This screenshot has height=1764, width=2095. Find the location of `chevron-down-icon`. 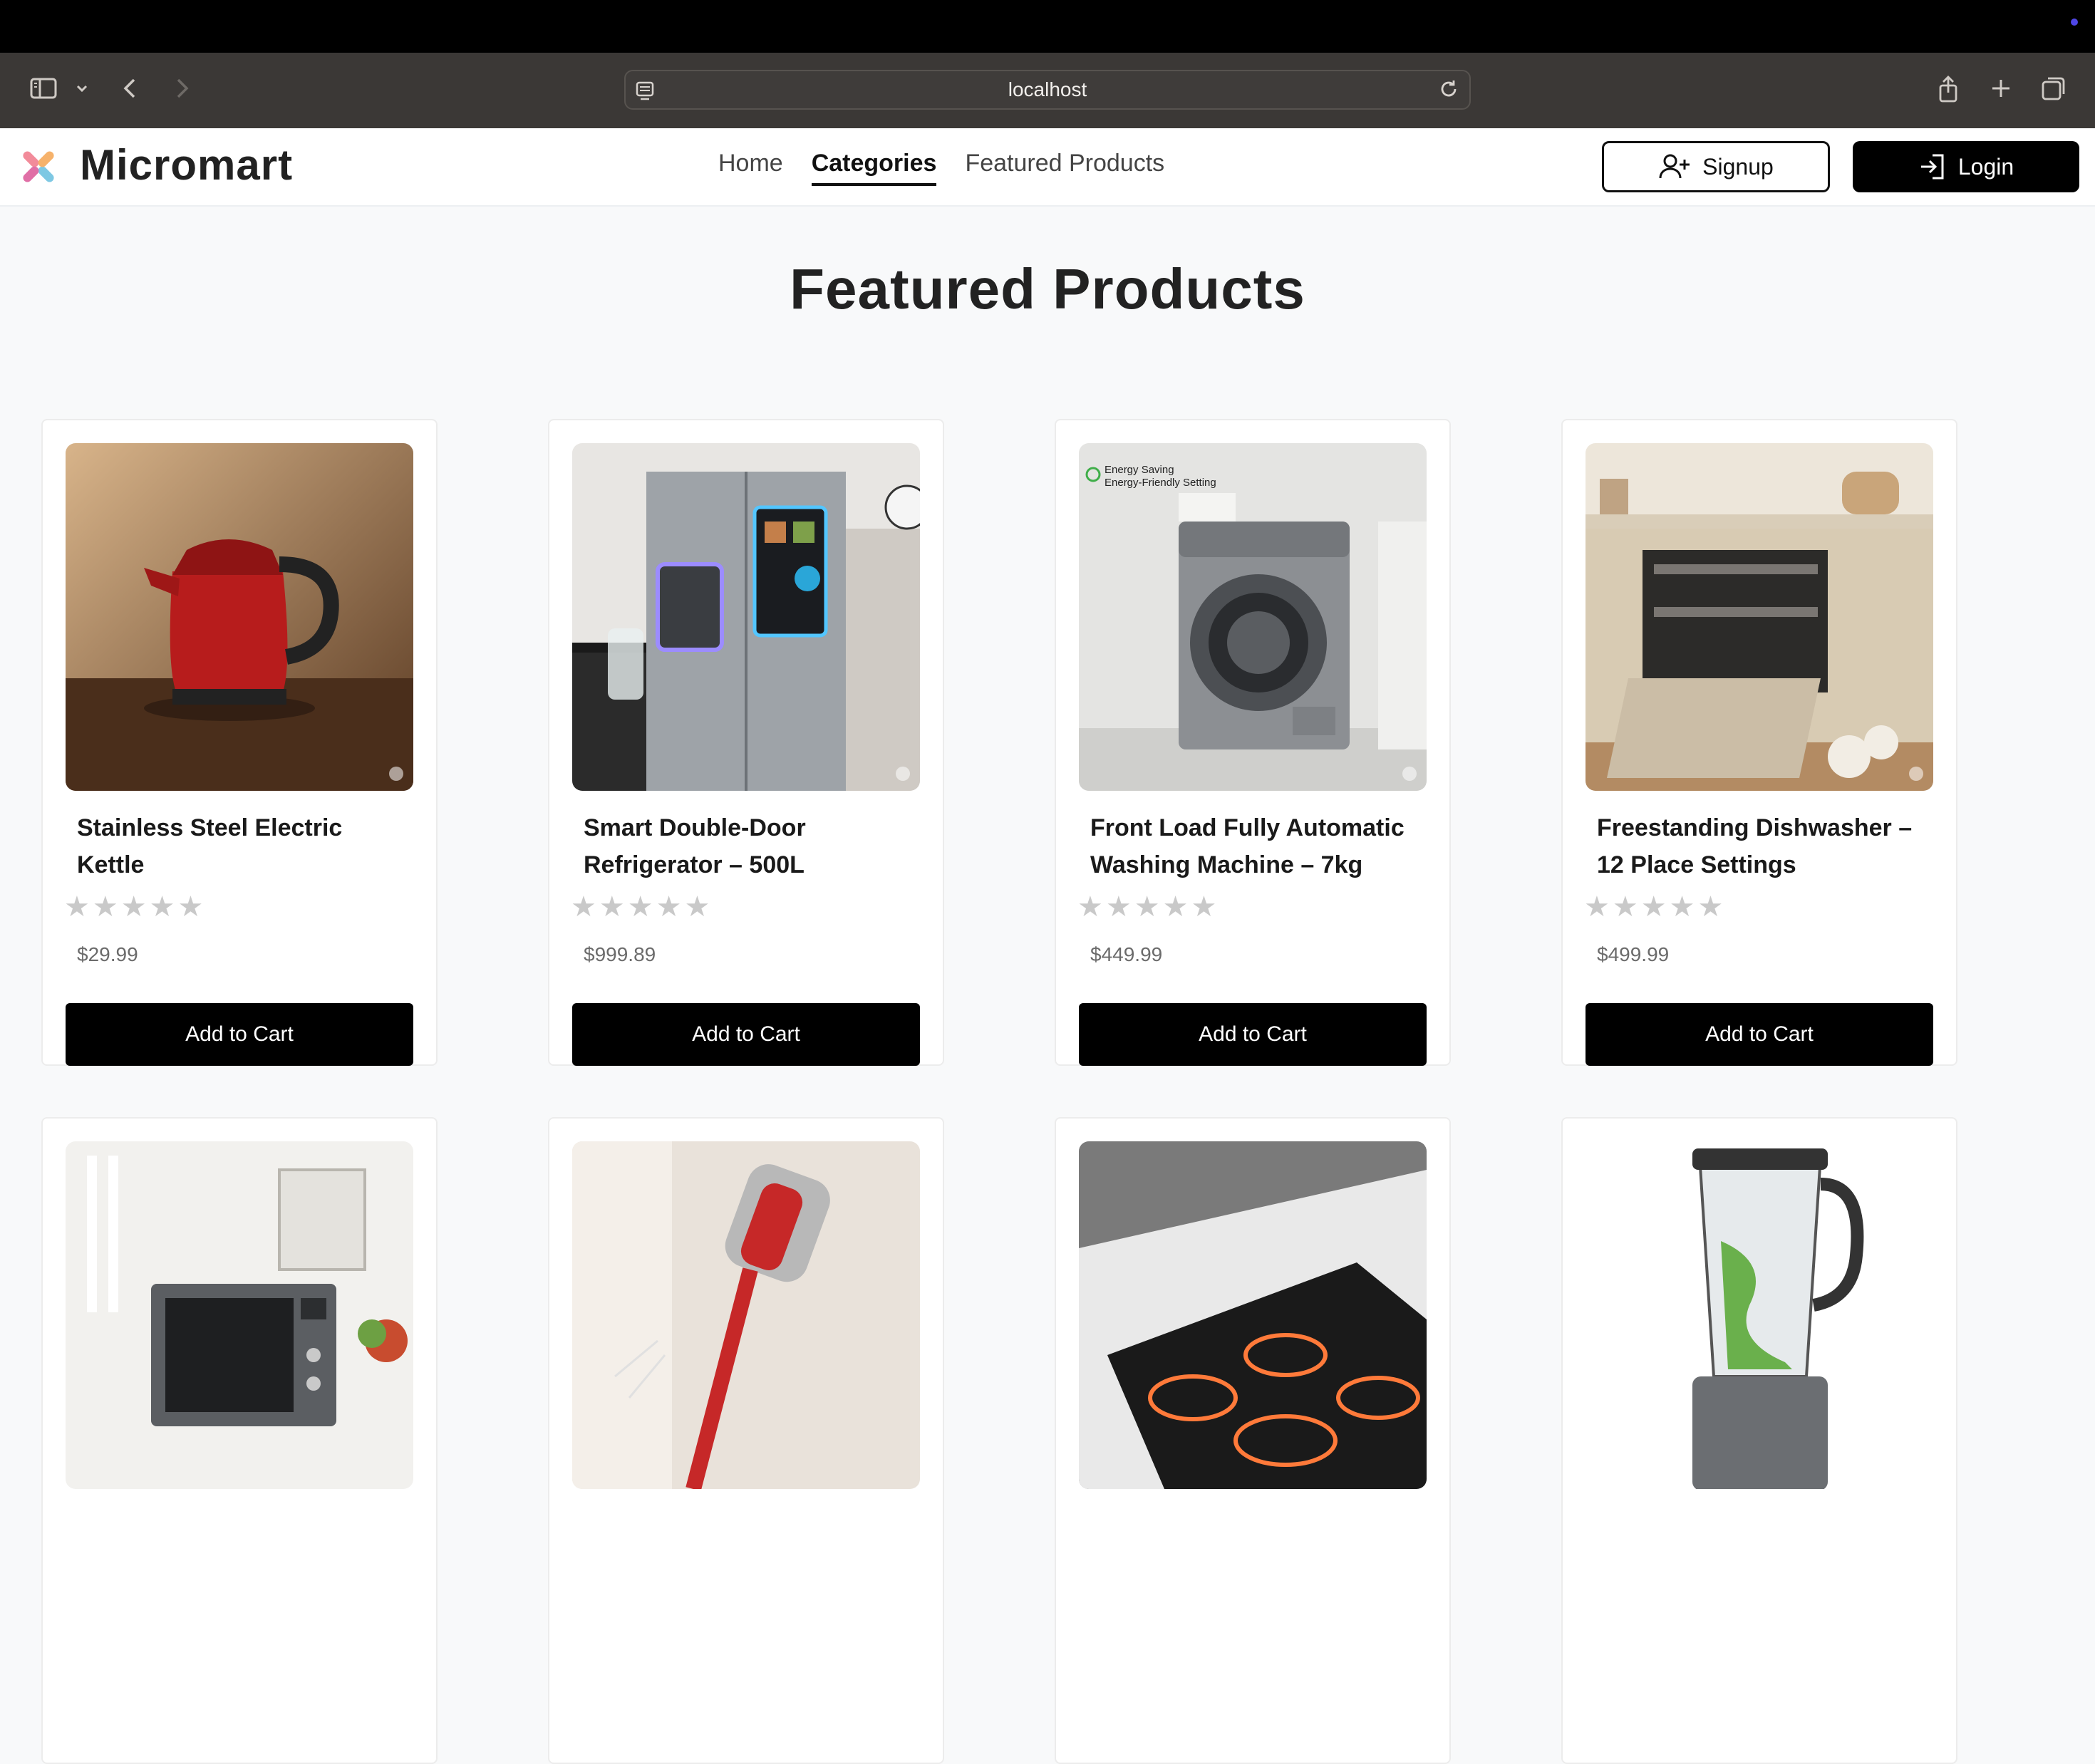

chevron-down-icon is located at coordinates (82, 90).